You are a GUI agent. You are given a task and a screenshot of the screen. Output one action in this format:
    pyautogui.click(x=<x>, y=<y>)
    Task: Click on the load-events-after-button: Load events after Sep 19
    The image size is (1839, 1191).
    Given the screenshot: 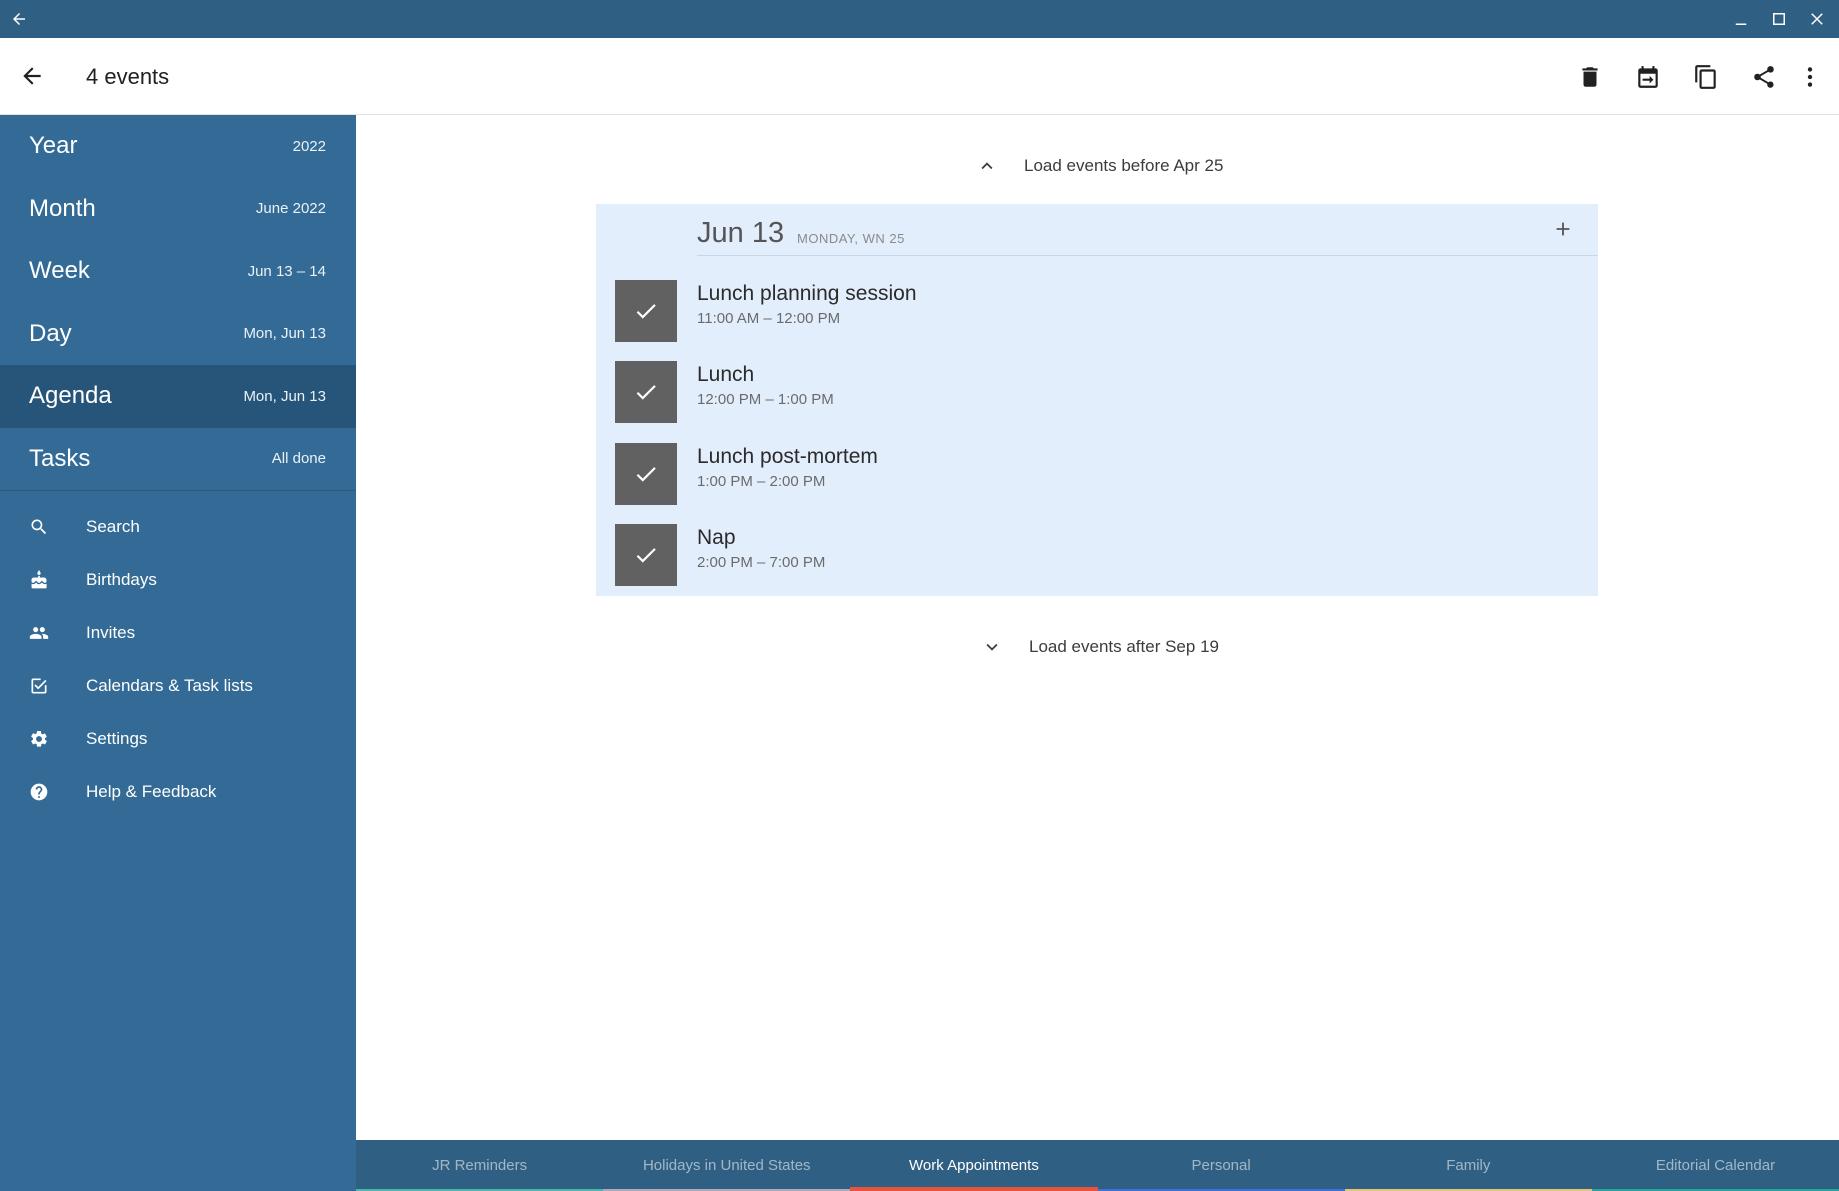 What is the action you would take?
    pyautogui.click(x=1100, y=647)
    